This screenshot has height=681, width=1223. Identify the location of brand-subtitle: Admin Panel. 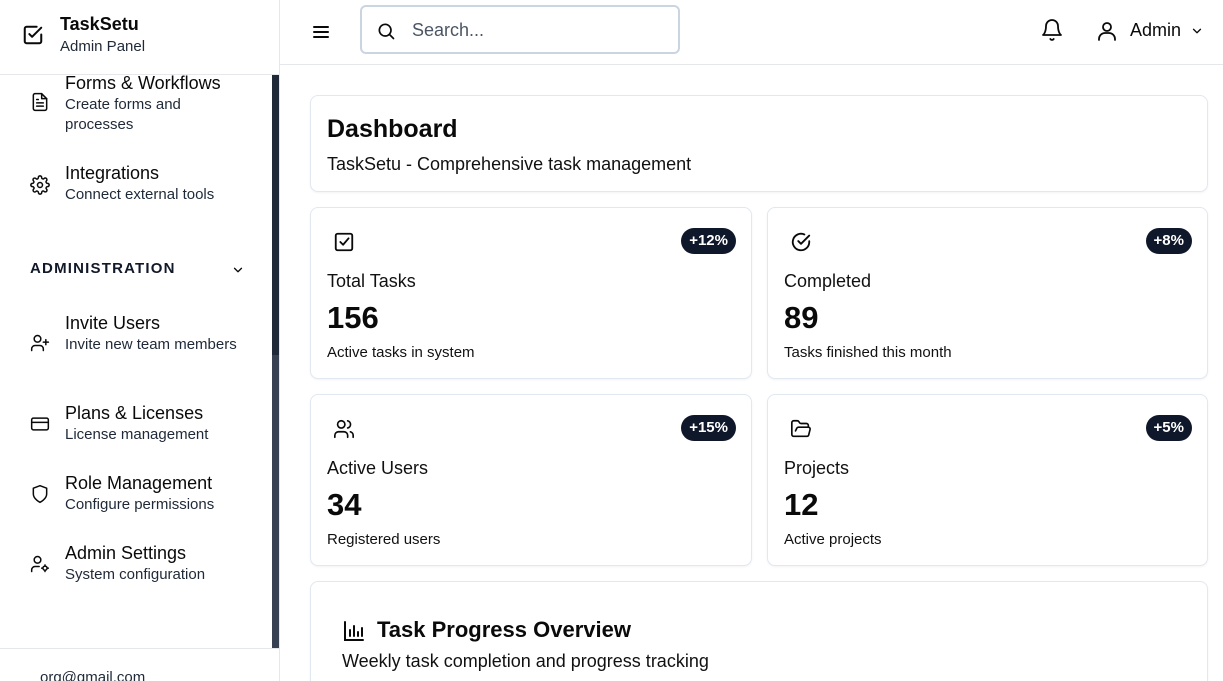
(103, 46).